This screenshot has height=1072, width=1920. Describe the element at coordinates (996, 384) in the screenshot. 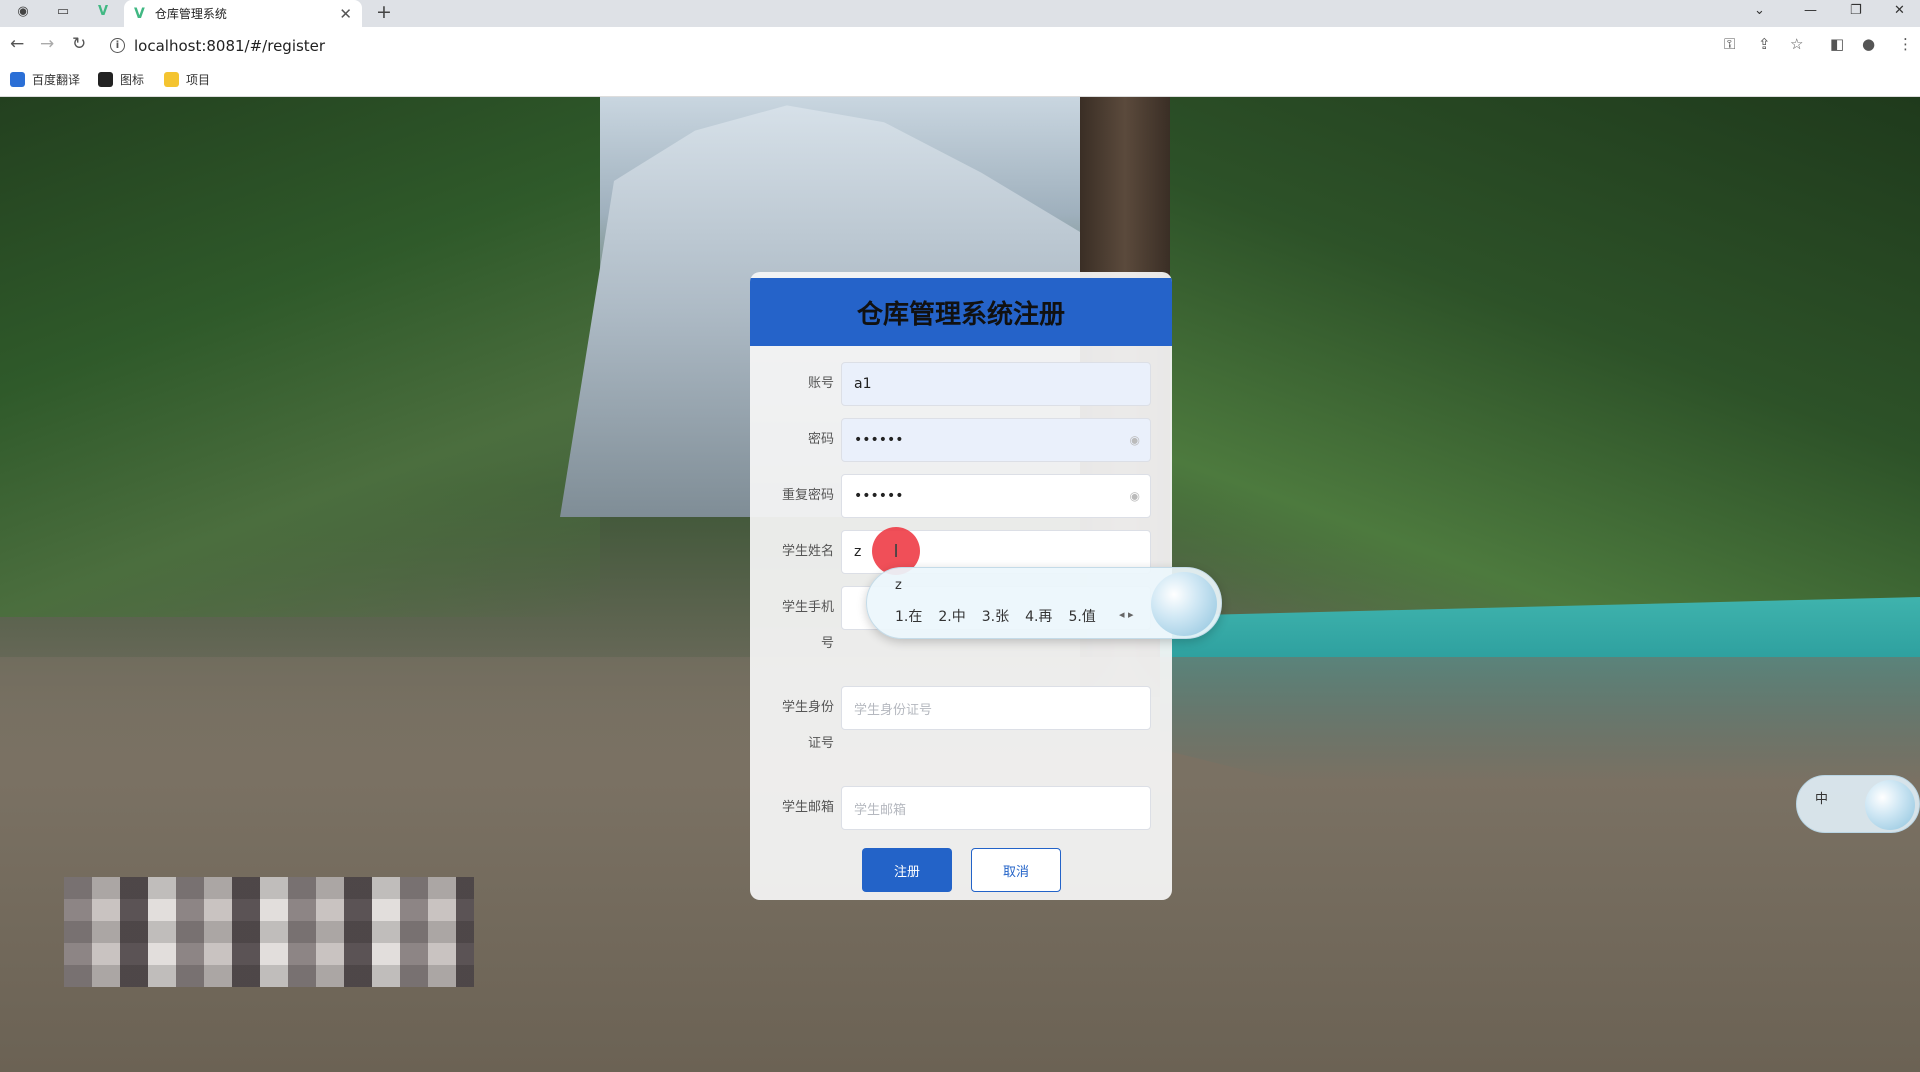

I see `account-input: a1` at that location.